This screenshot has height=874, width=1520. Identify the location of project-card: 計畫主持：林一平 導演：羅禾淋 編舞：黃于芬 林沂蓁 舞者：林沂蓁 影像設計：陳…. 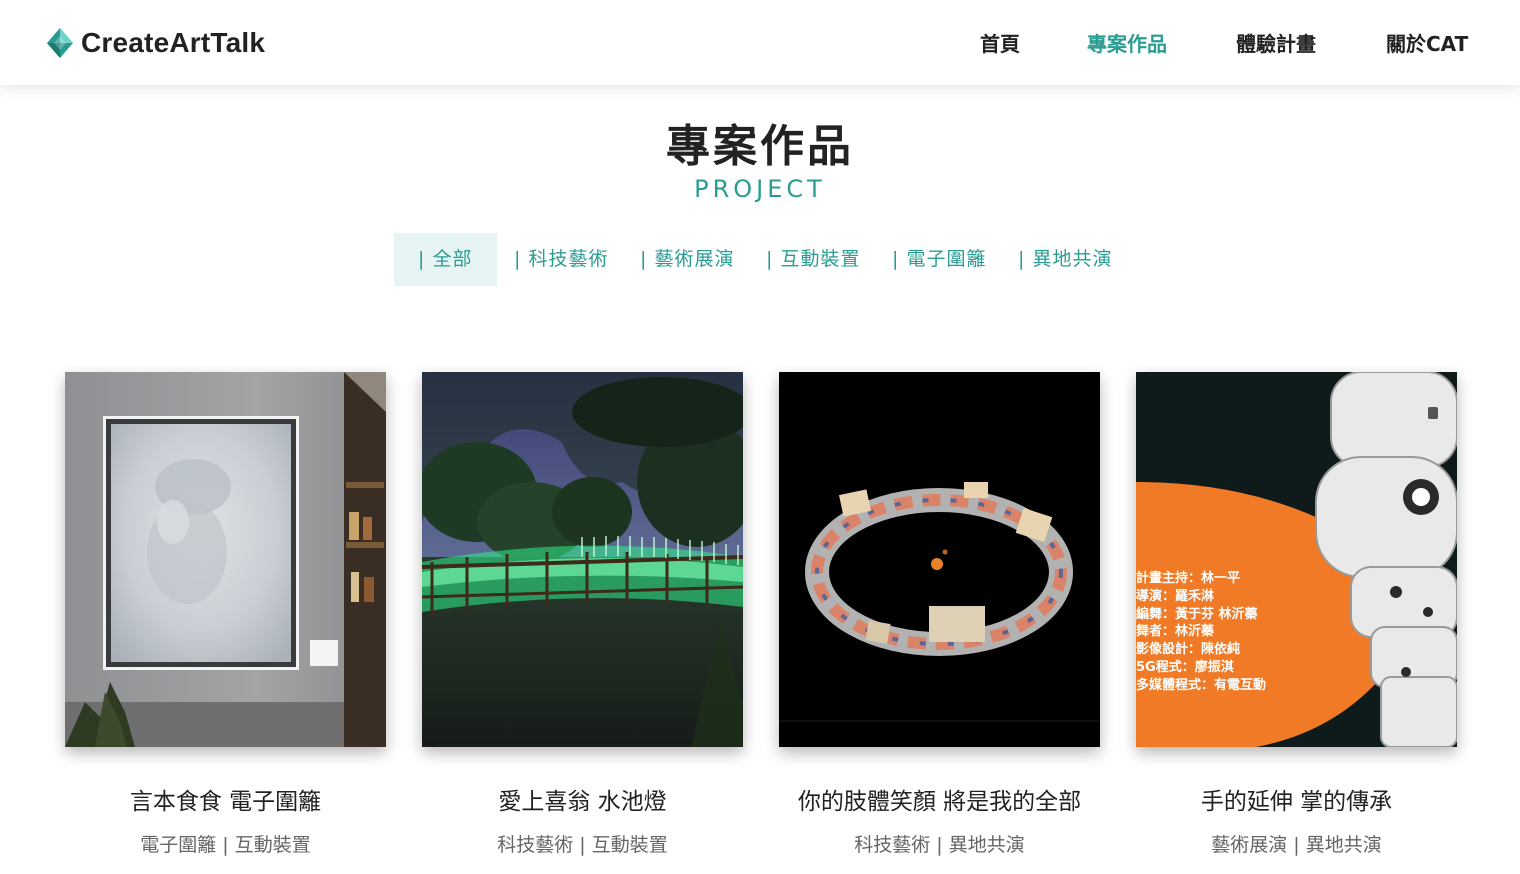
(1296, 614).